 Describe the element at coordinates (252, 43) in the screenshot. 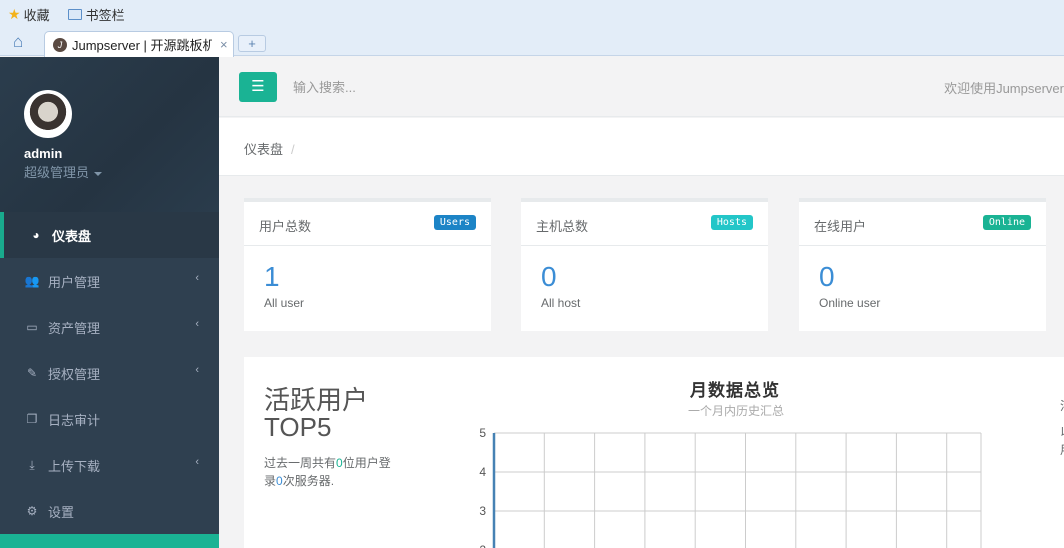

I see `new-tab-button: +` at that location.